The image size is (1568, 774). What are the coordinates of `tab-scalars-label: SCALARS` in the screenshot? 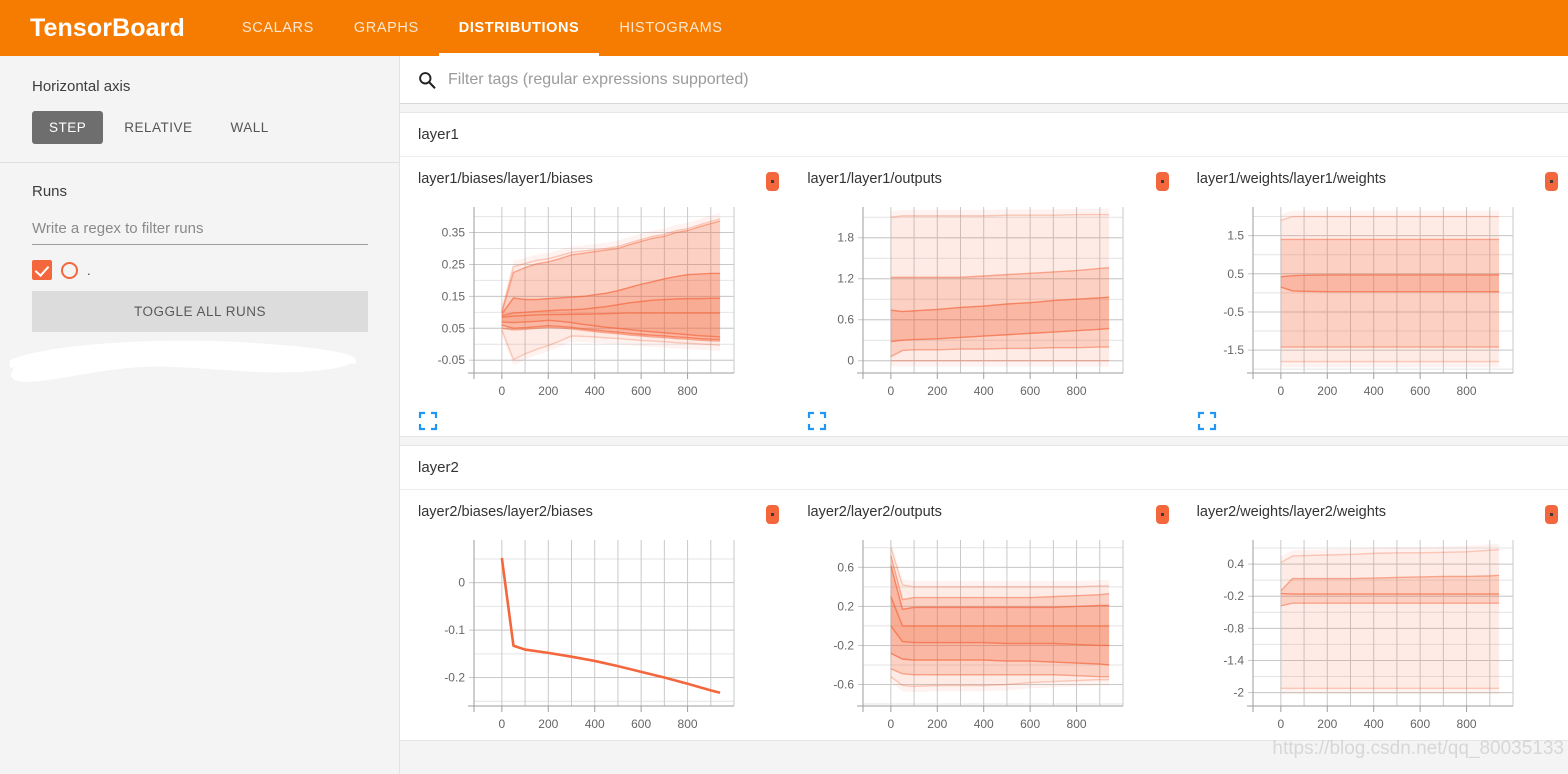 It's located at (278, 28).